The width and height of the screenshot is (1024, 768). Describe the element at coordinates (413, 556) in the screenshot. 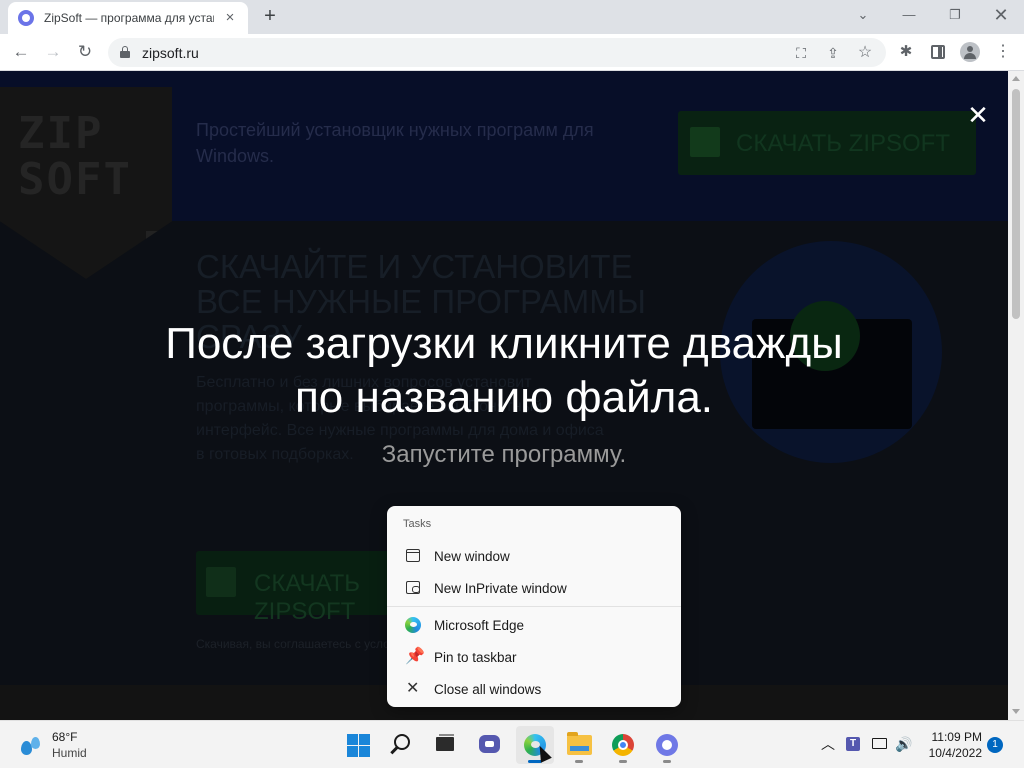

I see `window-icon` at that location.